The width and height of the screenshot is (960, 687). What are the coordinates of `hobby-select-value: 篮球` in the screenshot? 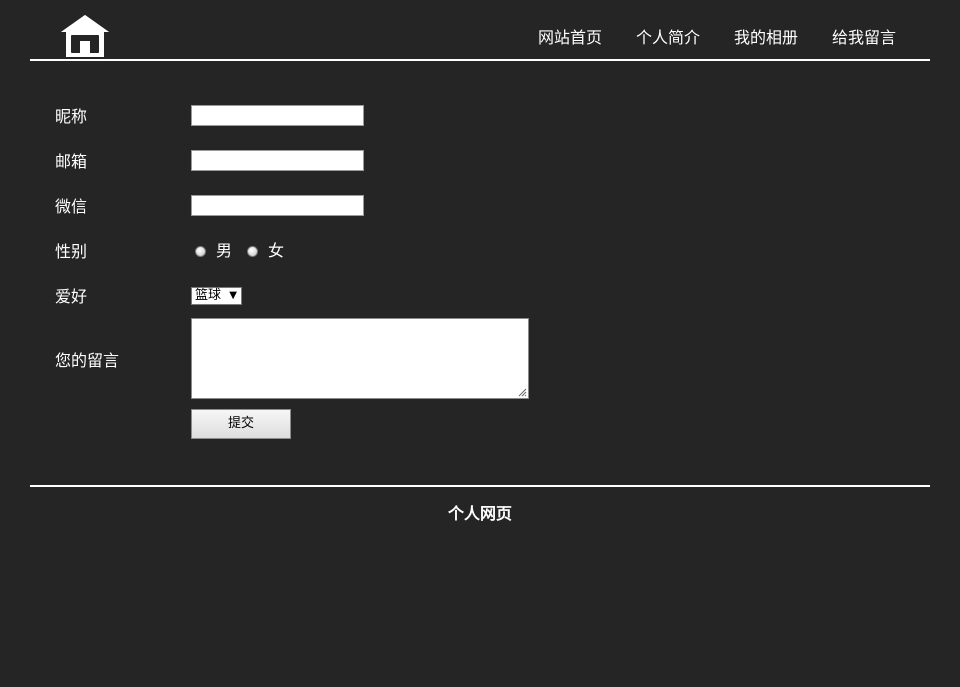 It's located at (208, 295).